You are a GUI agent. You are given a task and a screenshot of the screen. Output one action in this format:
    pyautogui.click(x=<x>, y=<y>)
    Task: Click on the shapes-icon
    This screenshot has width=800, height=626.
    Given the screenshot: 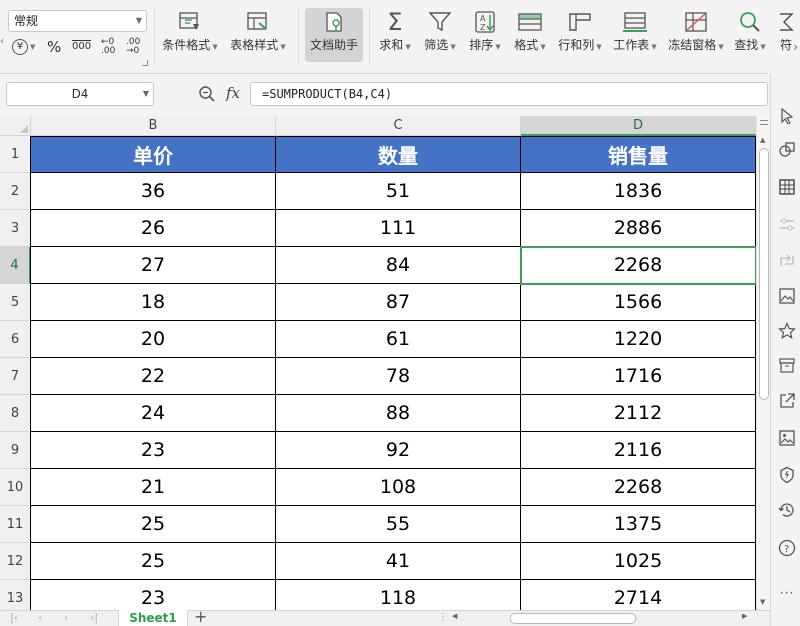 What is the action you would take?
    pyautogui.click(x=787, y=150)
    